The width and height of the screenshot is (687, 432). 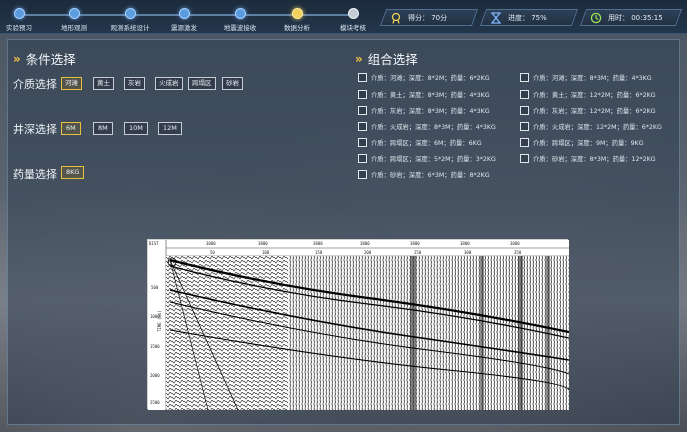 I want to click on charge-option-8kg: 8KG, so click(x=73, y=172).